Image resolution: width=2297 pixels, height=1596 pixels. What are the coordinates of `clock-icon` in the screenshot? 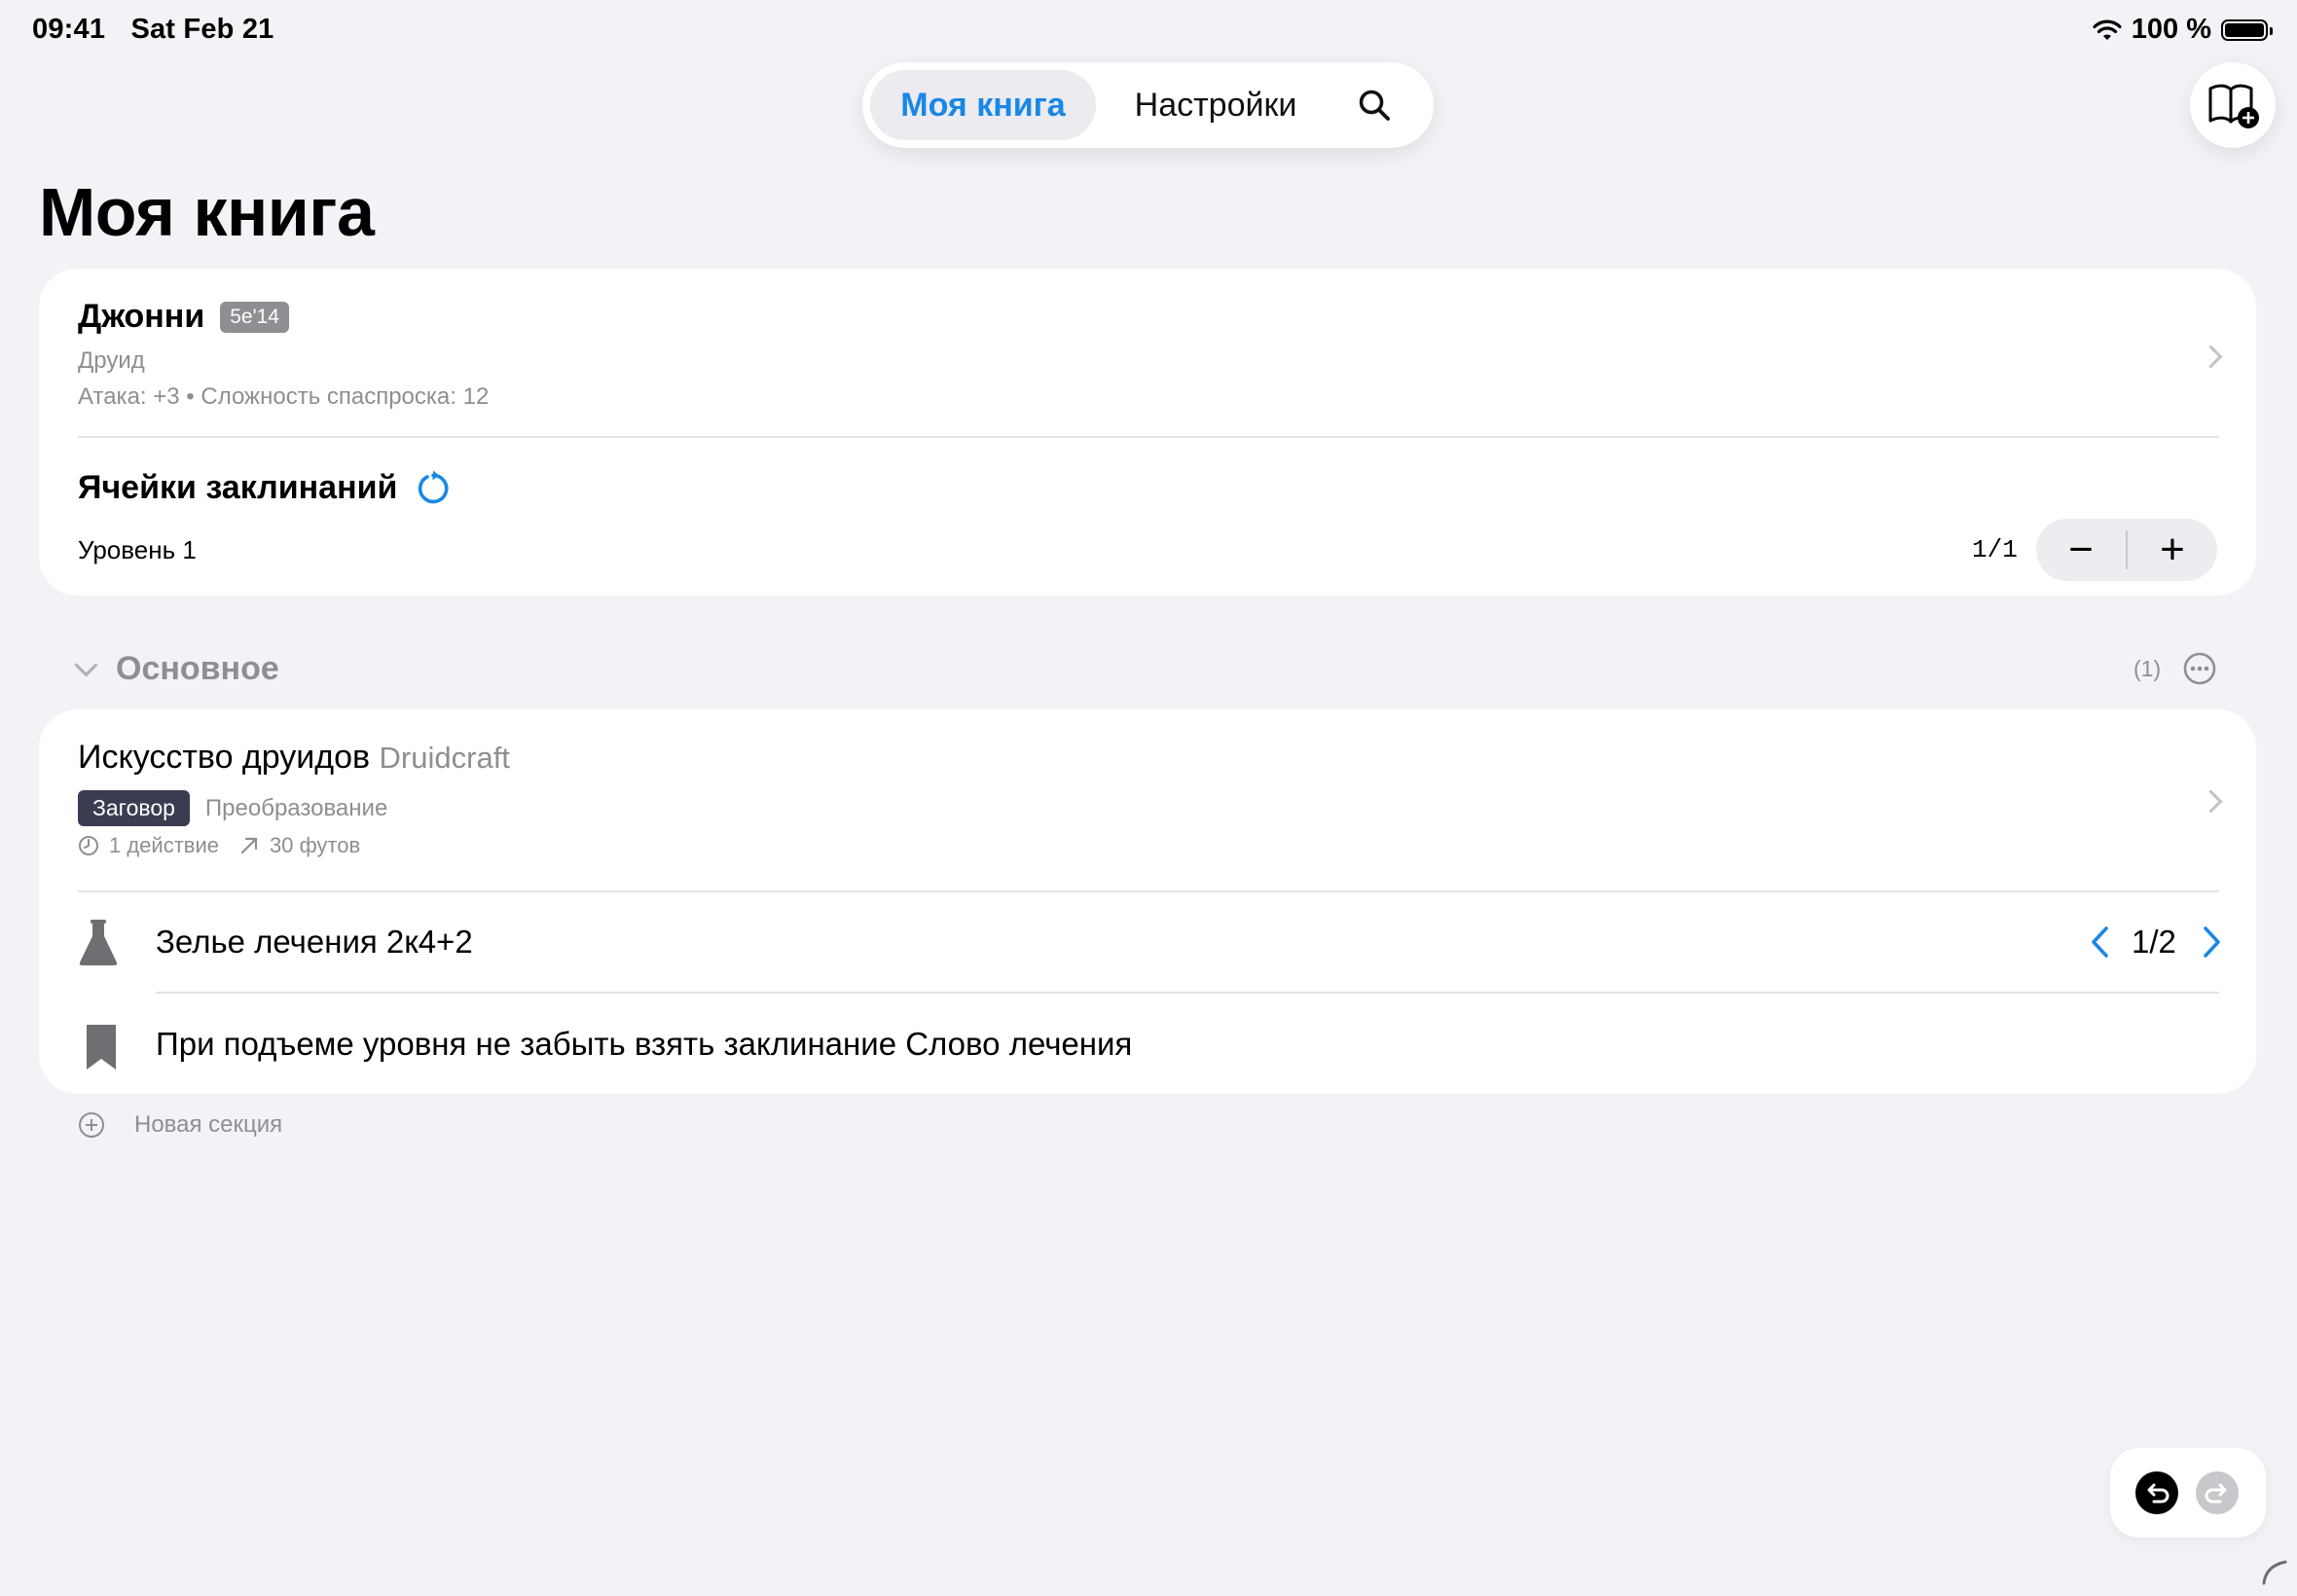 It's located at (88, 845).